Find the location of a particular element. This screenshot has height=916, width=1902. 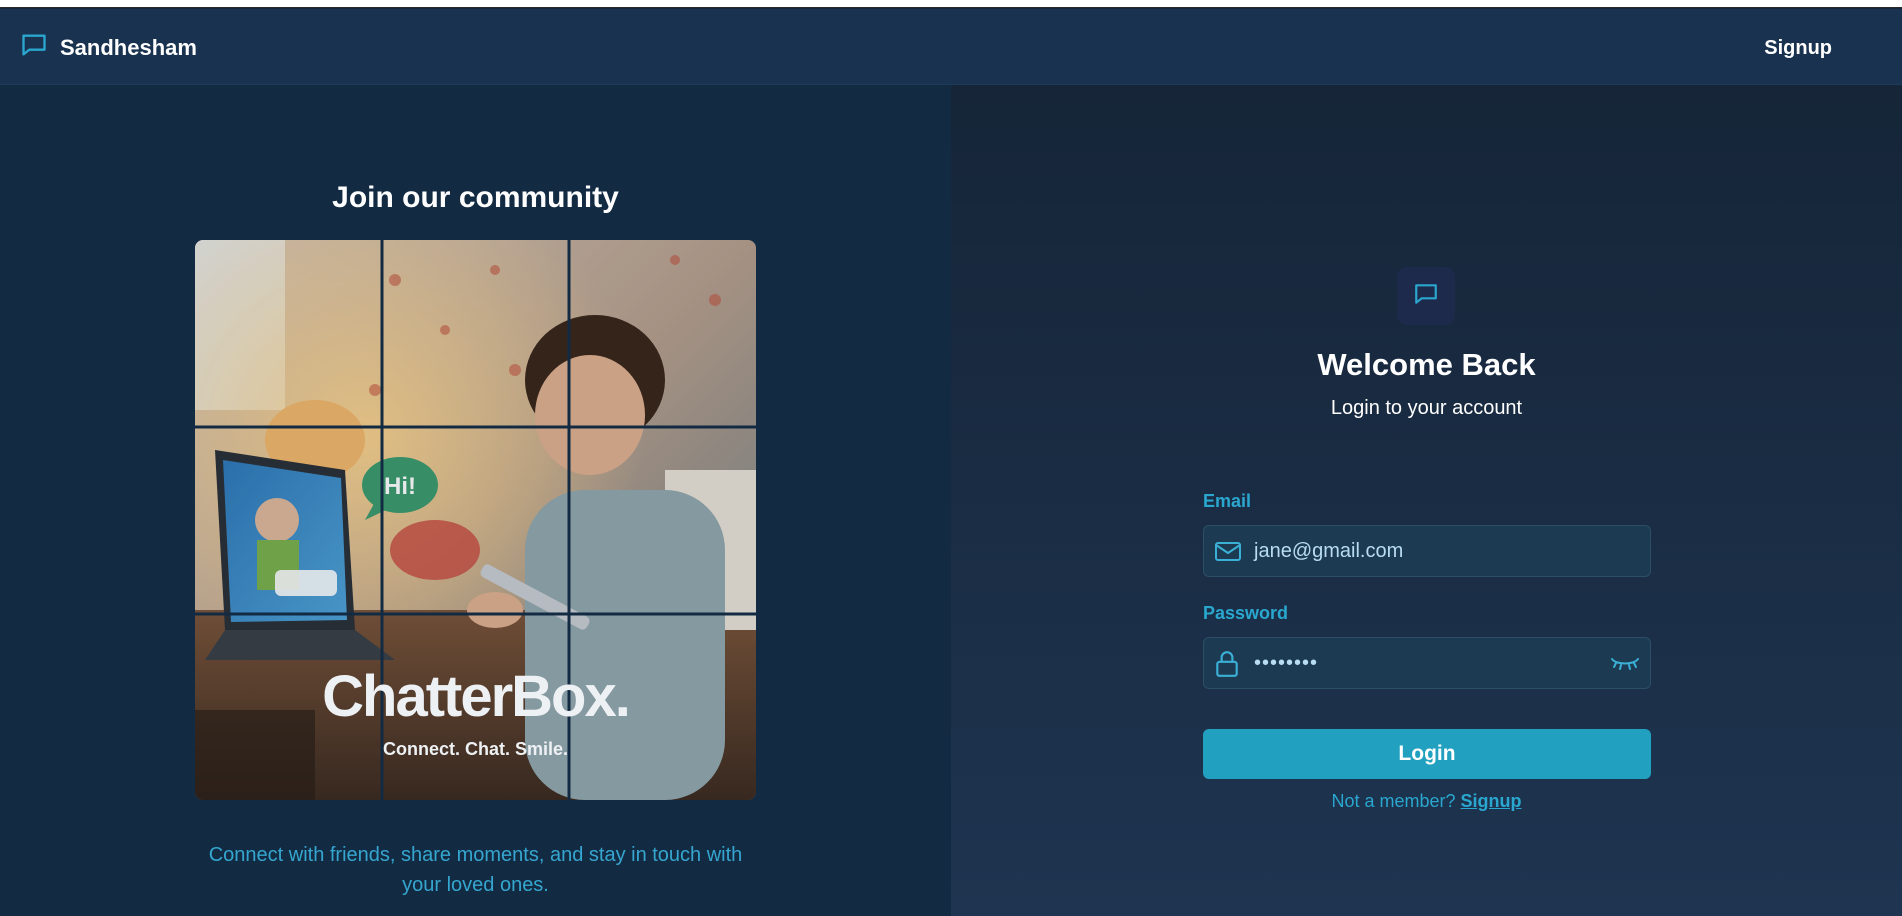

lock-icon is located at coordinates (1227, 666).